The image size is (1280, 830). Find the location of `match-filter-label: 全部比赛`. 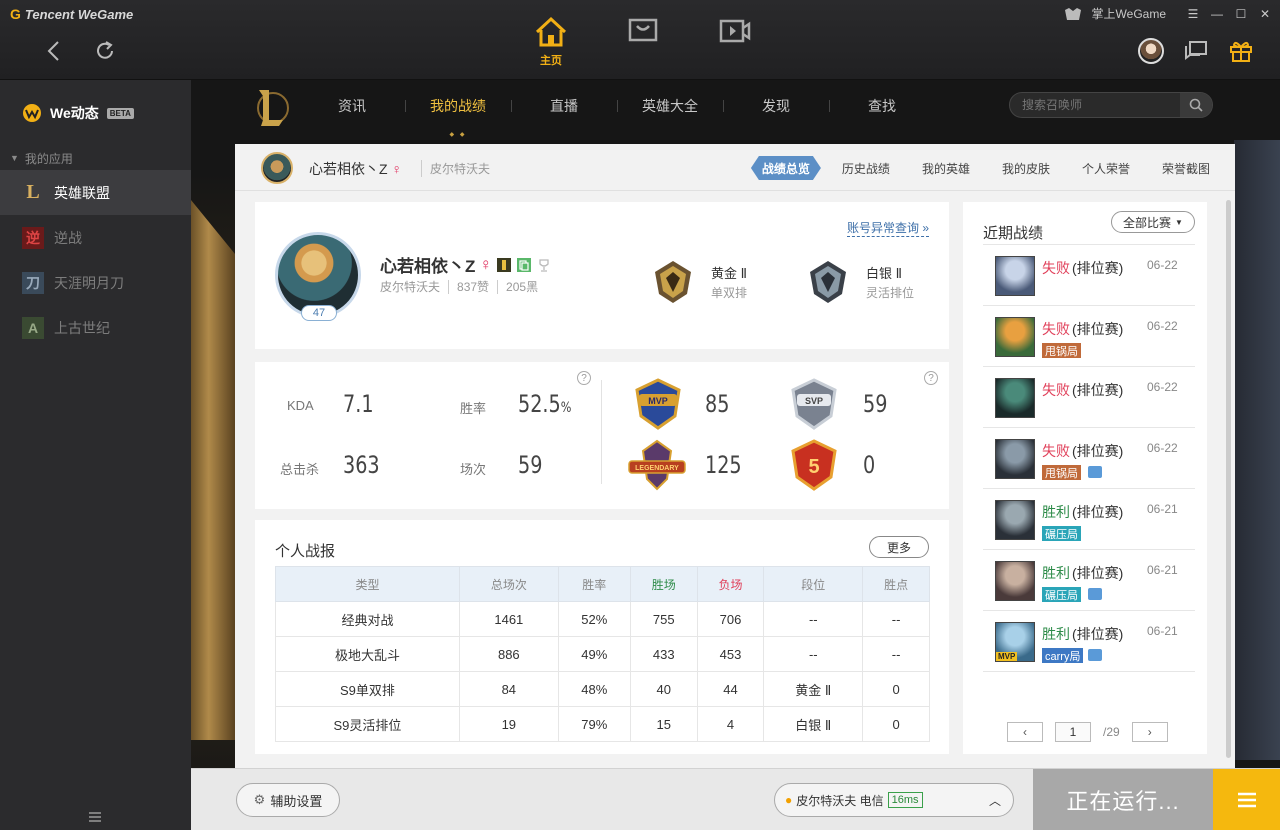

match-filter-label: 全部比赛 is located at coordinates (1147, 222).